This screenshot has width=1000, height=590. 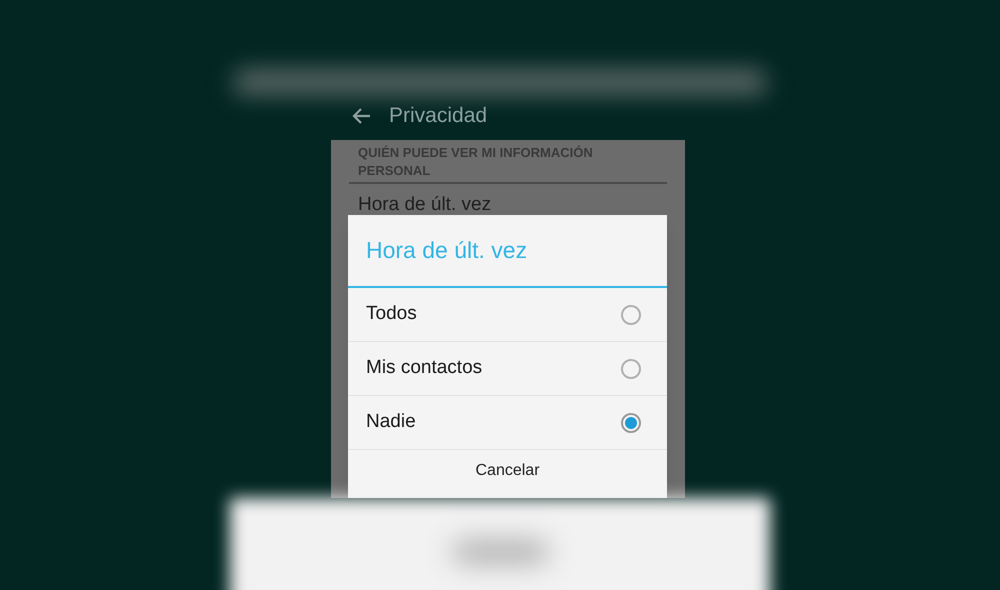 I want to click on dialog-title: Hora de últ. vez, so click(x=447, y=251).